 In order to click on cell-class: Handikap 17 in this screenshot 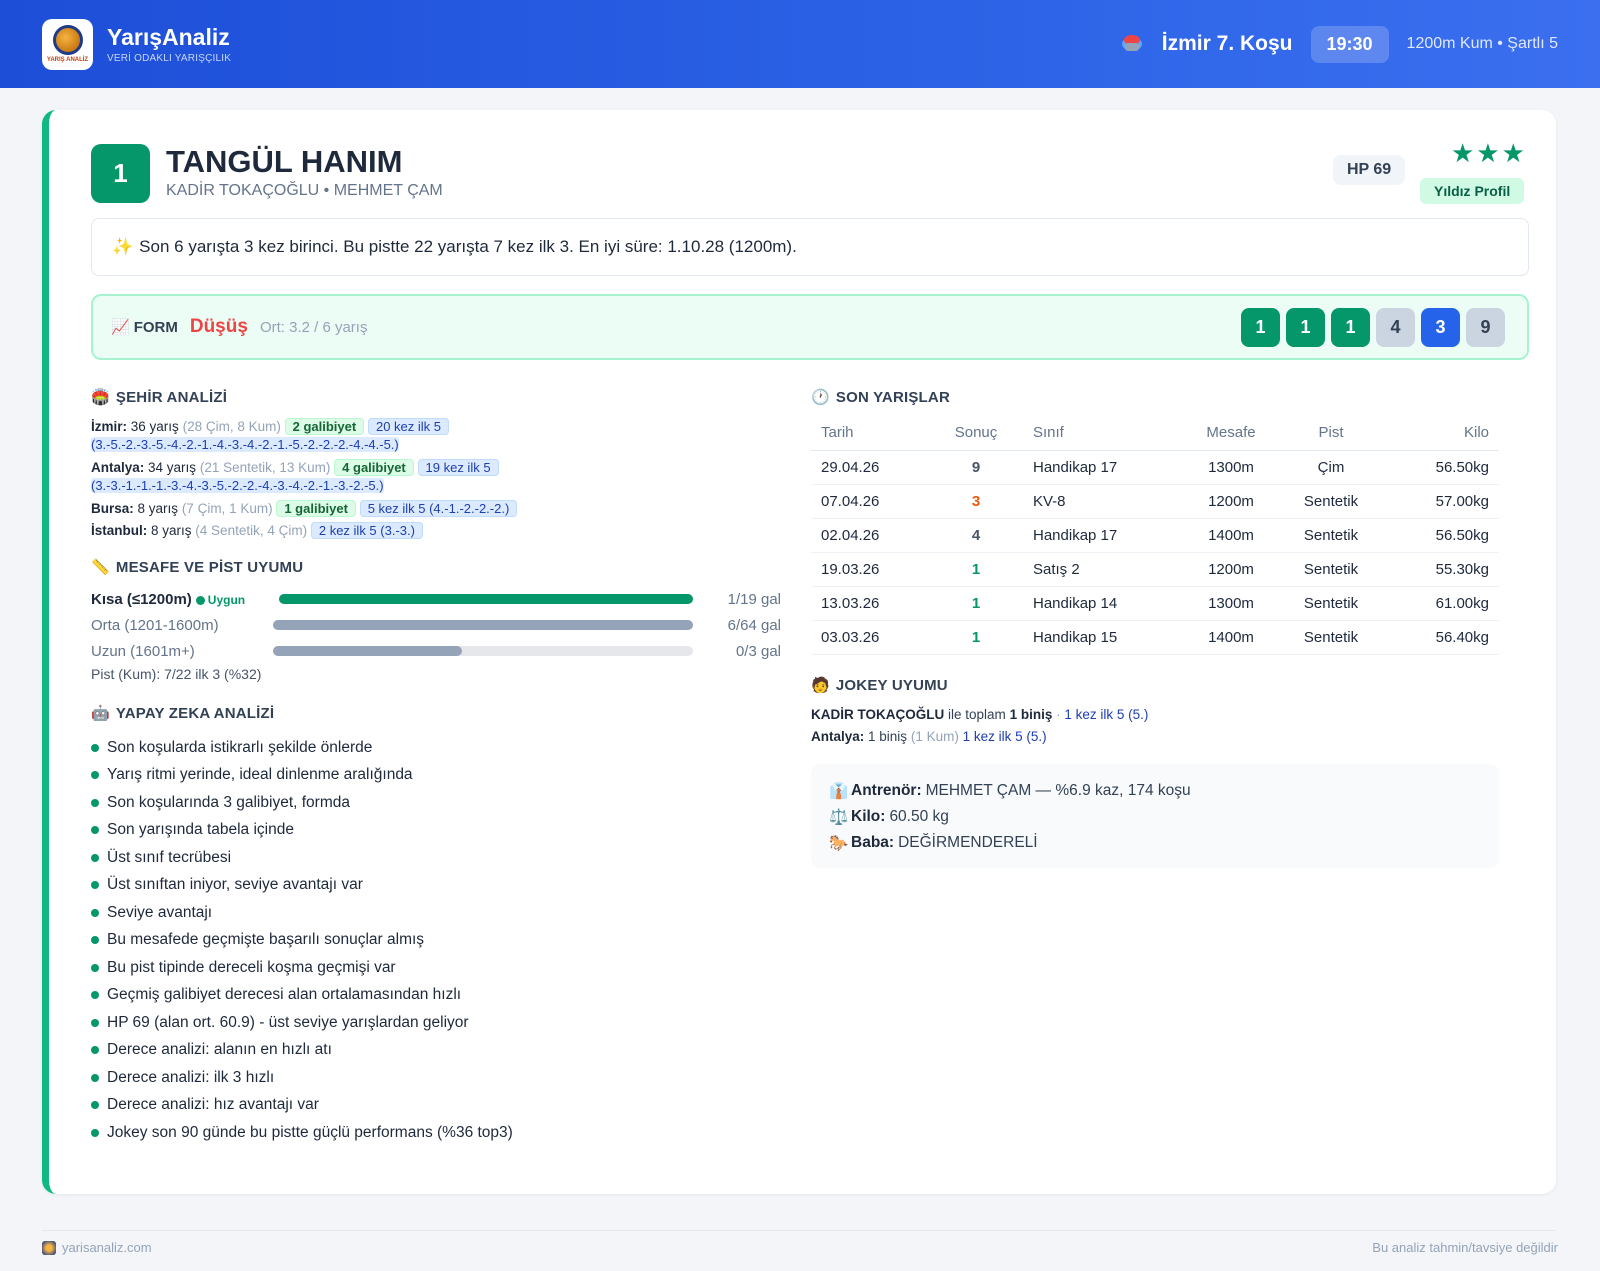, I will do `click(1096, 467)`.